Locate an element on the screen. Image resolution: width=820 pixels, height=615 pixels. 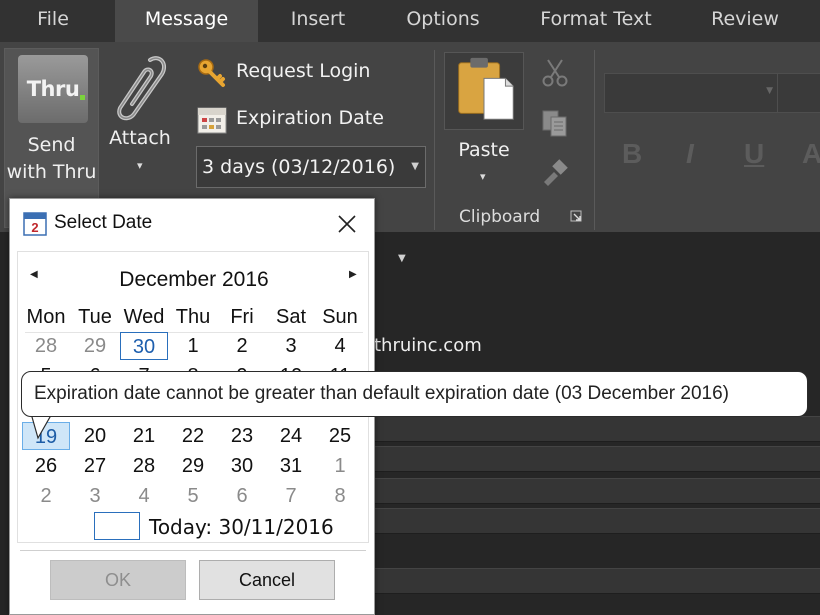
close-icon is located at coordinates (347, 224).